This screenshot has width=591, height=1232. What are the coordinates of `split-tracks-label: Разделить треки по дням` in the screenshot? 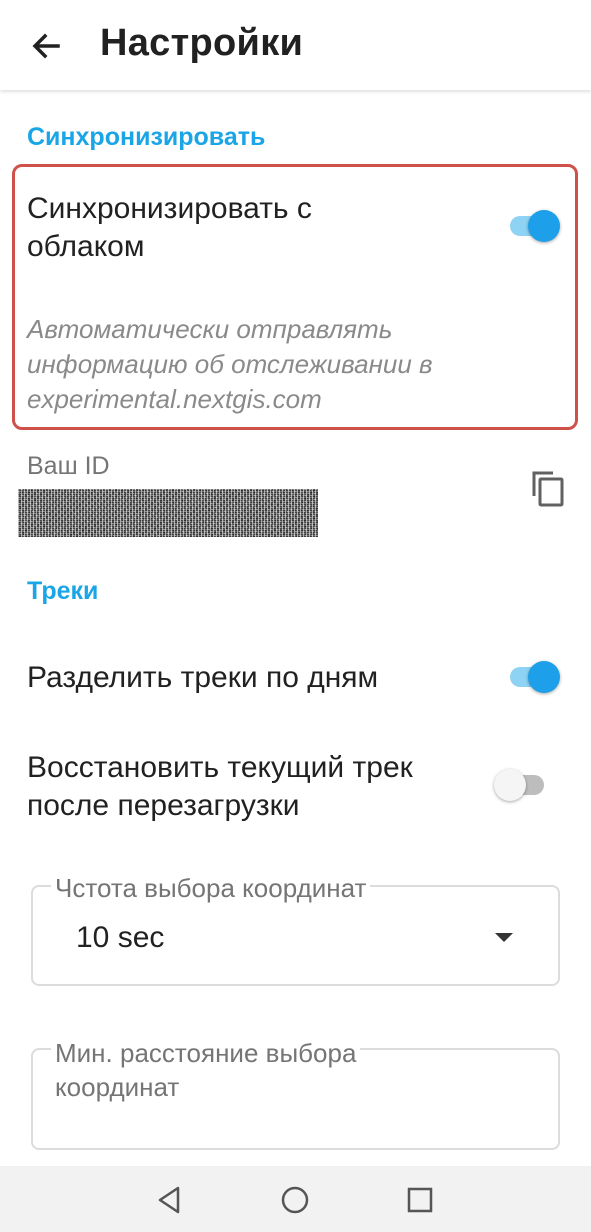 It's located at (203, 677).